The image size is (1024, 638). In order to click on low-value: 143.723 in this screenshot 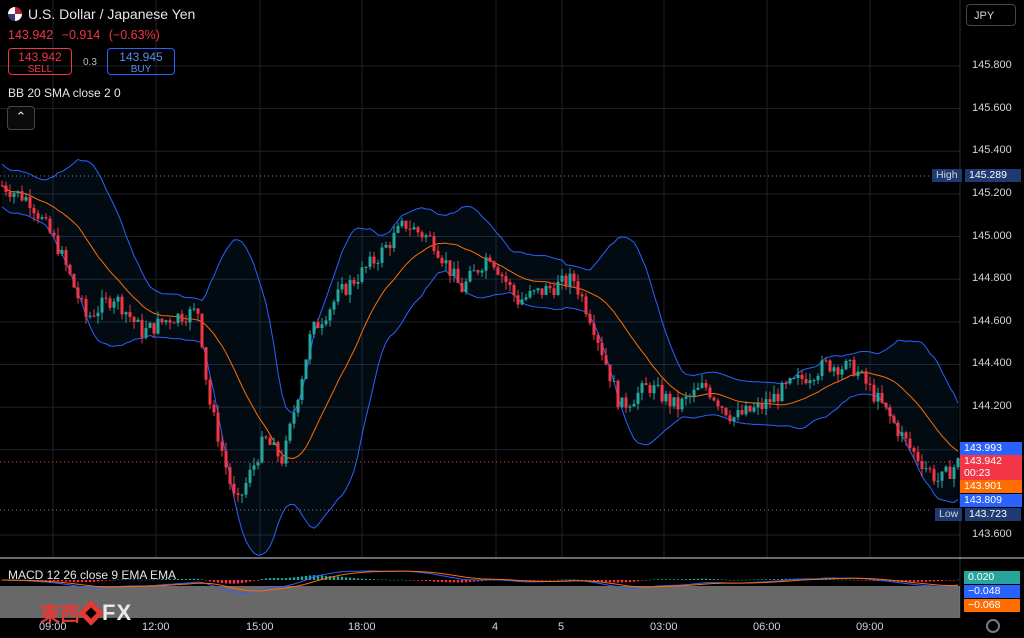, I will do `click(993, 514)`.